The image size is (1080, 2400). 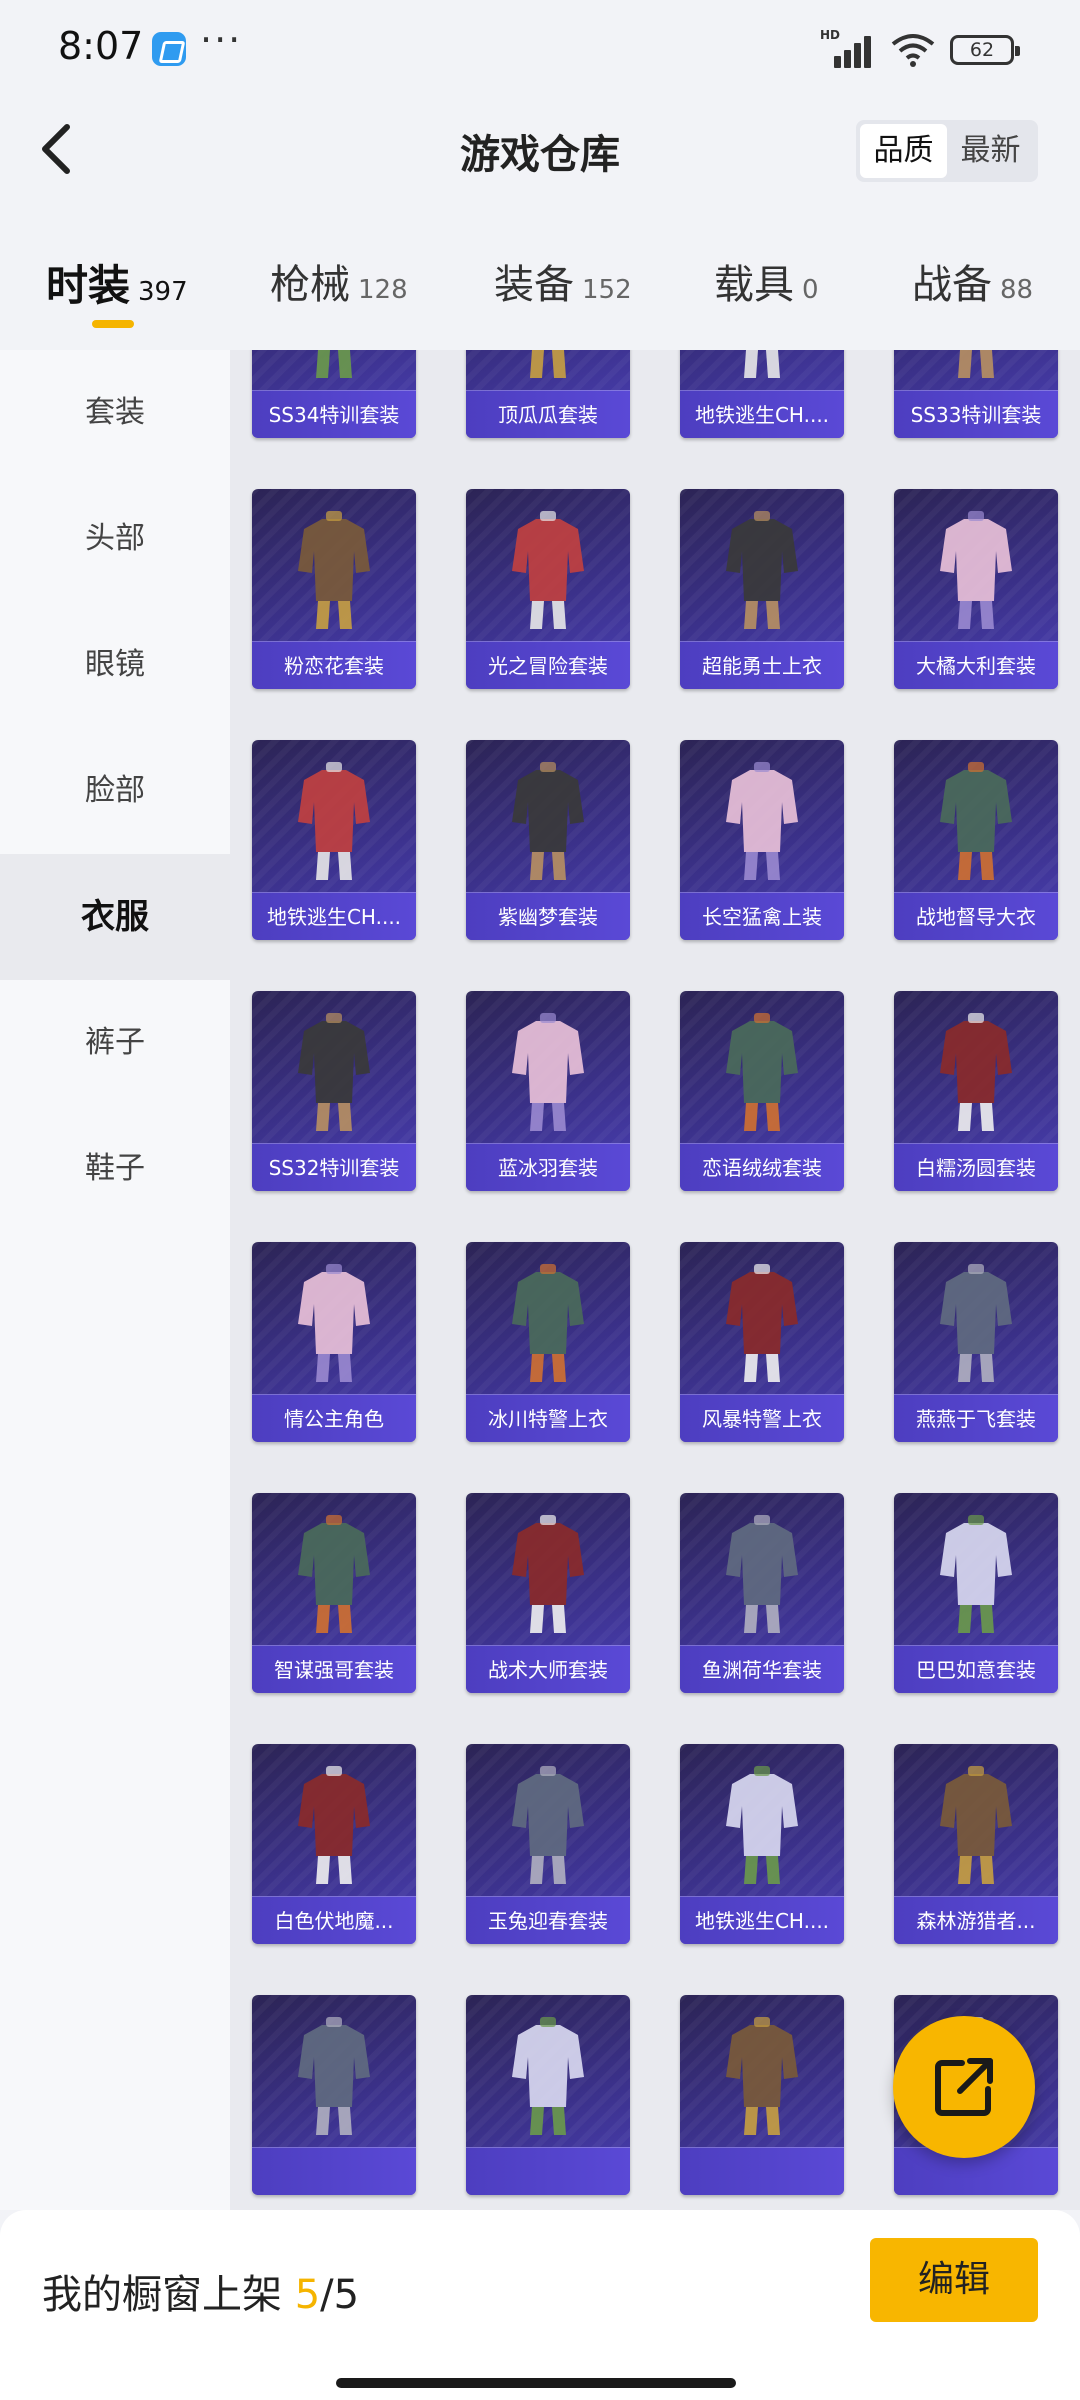 What do you see at coordinates (903, 151) in the screenshot?
I see `sort-quality-button: 品质` at bounding box center [903, 151].